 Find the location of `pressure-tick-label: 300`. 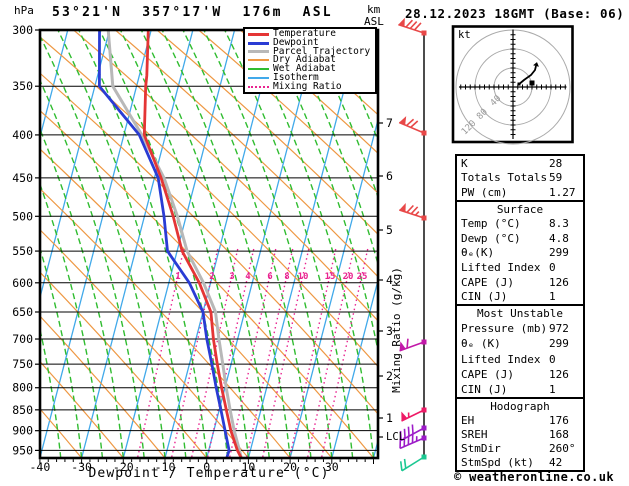

pressure-tick-label: 300 is located at coordinates (22, 30).